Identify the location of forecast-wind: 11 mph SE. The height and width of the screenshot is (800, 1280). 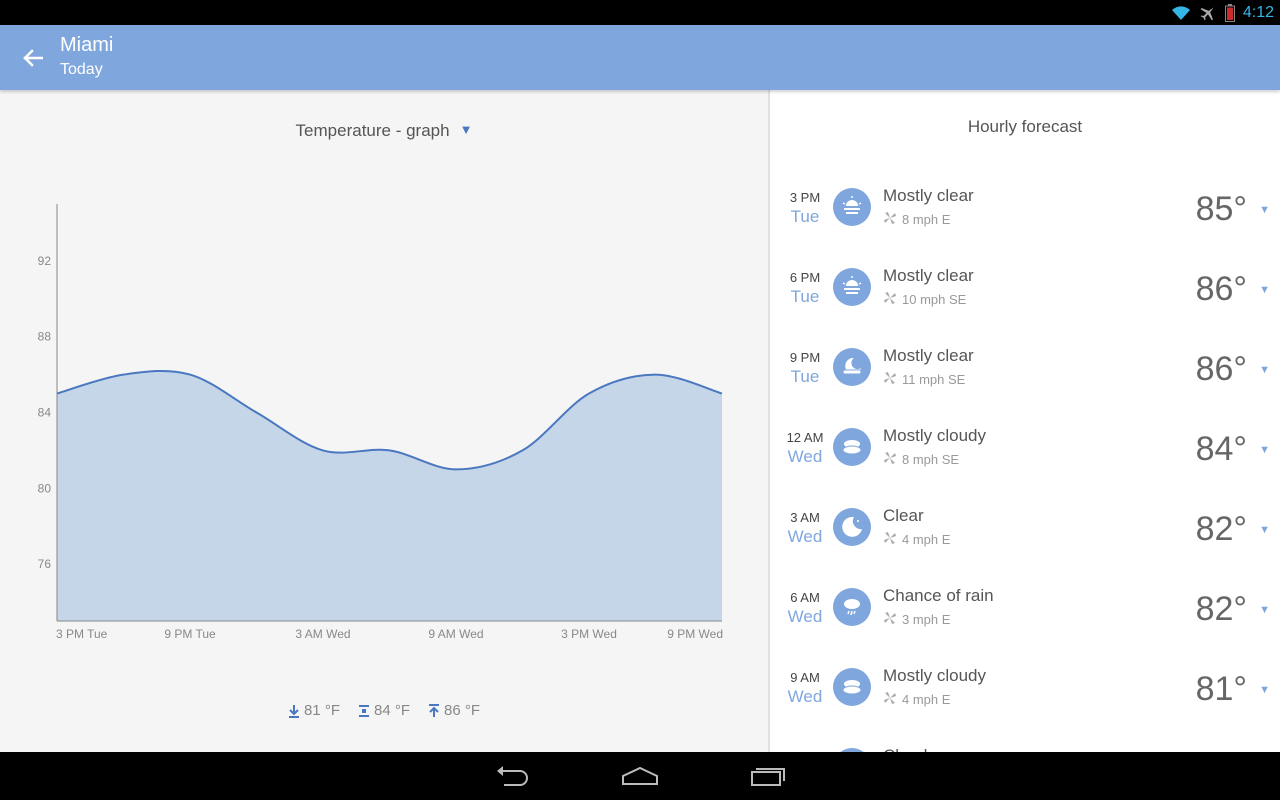
(924, 379).